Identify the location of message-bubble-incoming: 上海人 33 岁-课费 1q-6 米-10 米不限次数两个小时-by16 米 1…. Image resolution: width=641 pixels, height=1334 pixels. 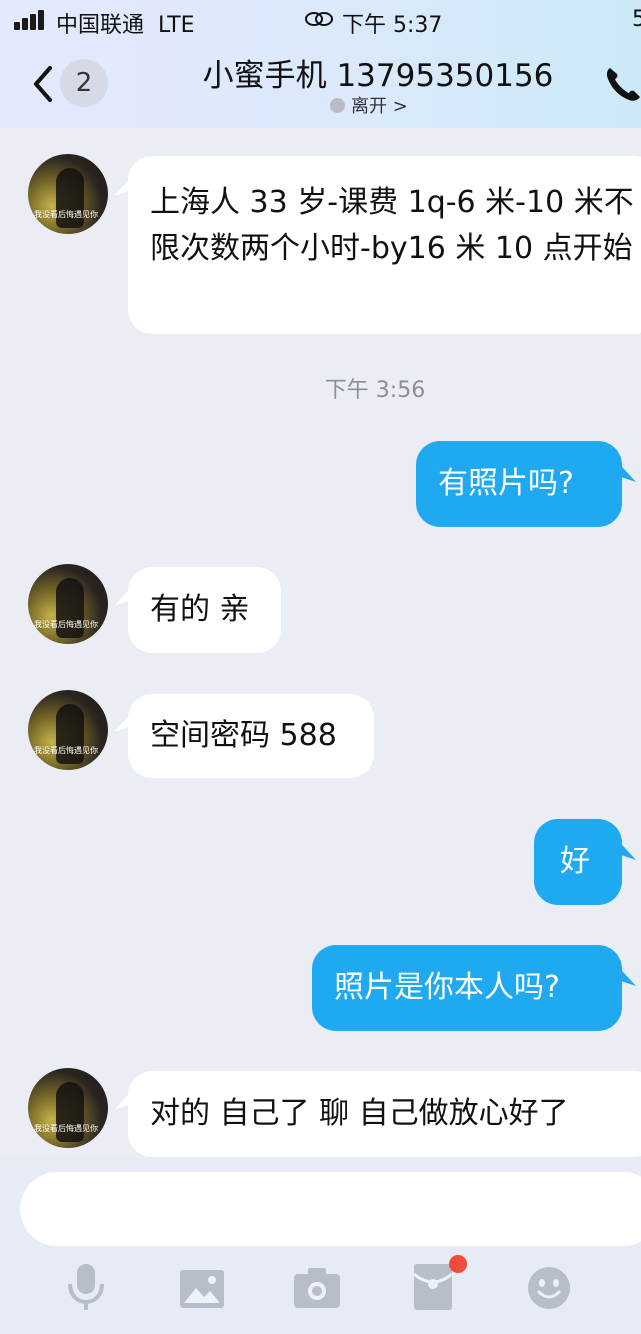
(384, 245).